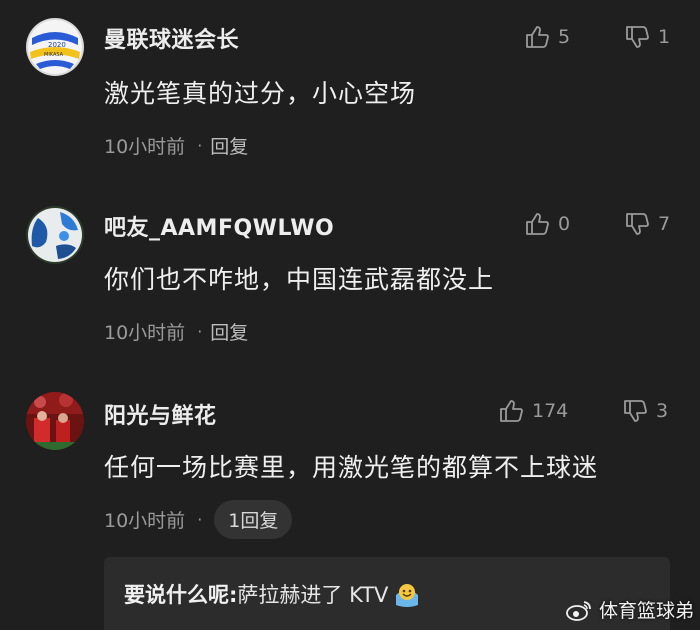 The height and width of the screenshot is (630, 700). I want to click on replies-button: 1回复, so click(253, 519).